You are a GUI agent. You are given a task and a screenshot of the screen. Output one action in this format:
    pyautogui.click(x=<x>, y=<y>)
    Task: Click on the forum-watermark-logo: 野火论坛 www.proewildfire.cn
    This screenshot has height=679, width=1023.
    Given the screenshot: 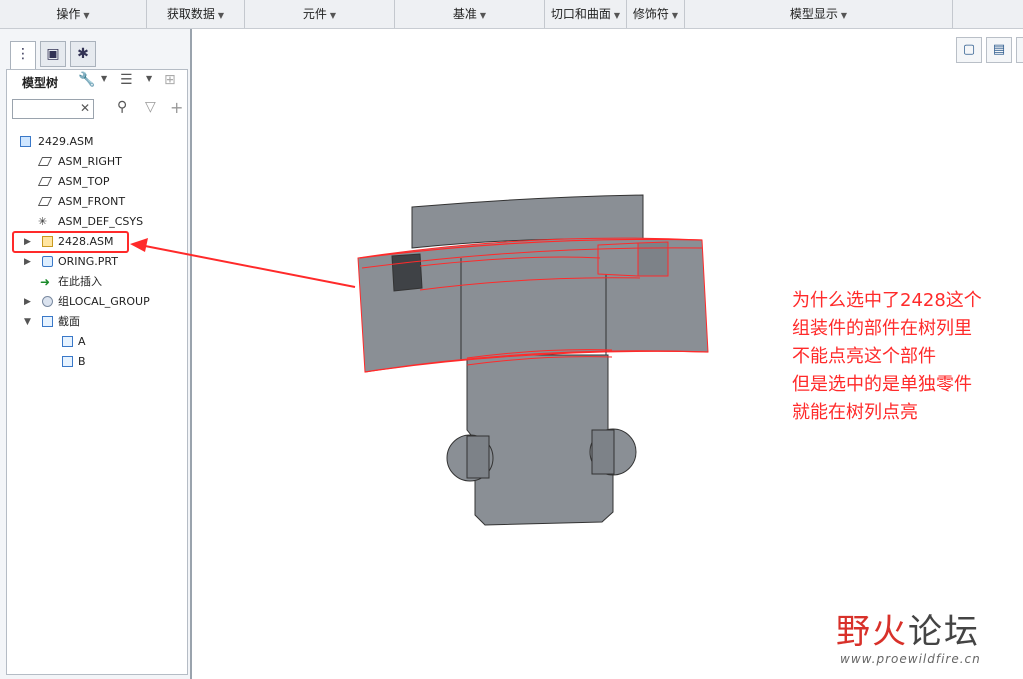 What is the action you would take?
    pyautogui.click(x=908, y=639)
    